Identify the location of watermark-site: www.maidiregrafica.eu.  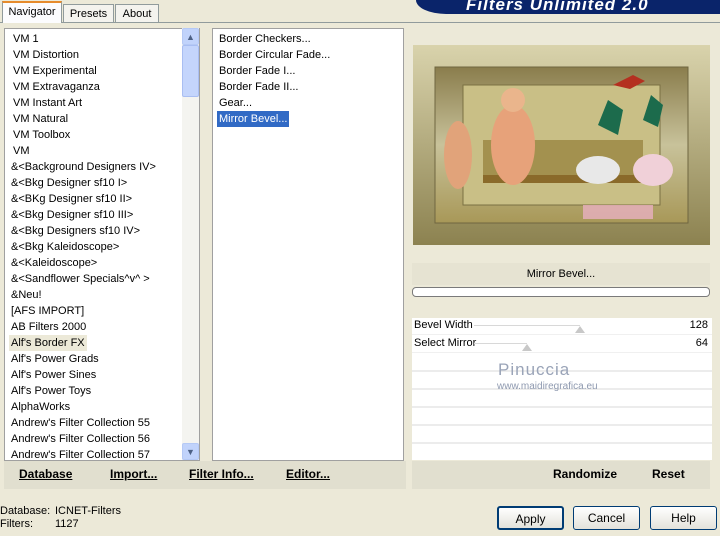
(547, 386).